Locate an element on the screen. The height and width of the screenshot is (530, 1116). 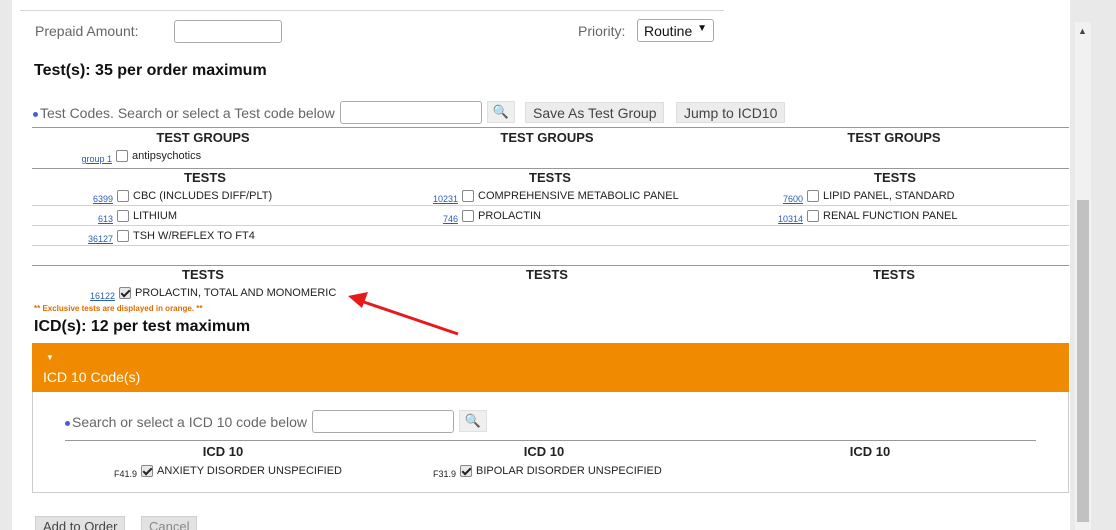
group-label: antipsychotics is located at coordinates (167, 156).